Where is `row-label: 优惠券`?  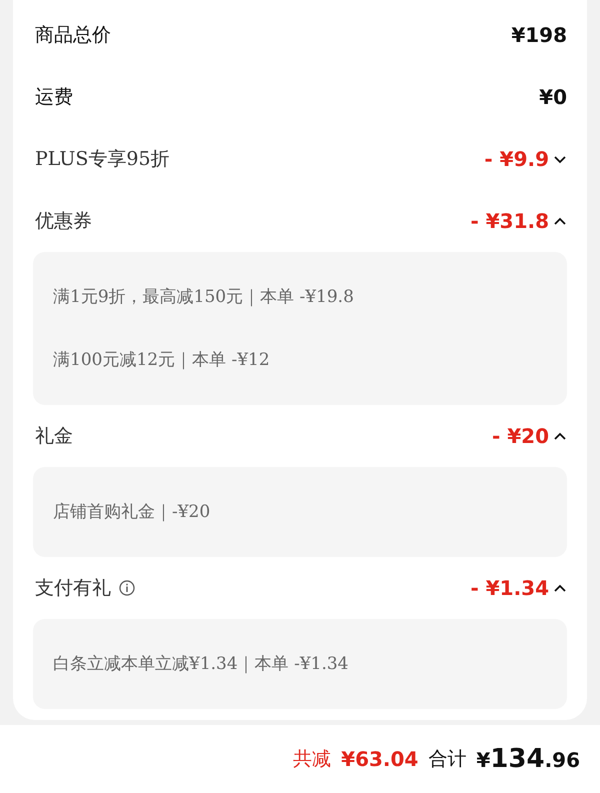 row-label: 优惠券 is located at coordinates (63, 221).